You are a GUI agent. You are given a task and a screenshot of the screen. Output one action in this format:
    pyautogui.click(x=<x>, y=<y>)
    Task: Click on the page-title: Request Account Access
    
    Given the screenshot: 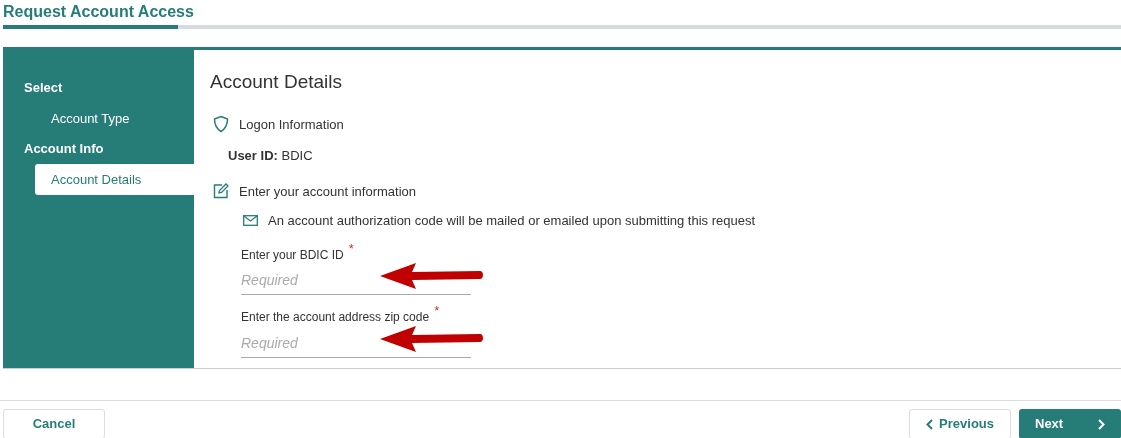 What is the action you would take?
    pyautogui.click(x=98, y=12)
    